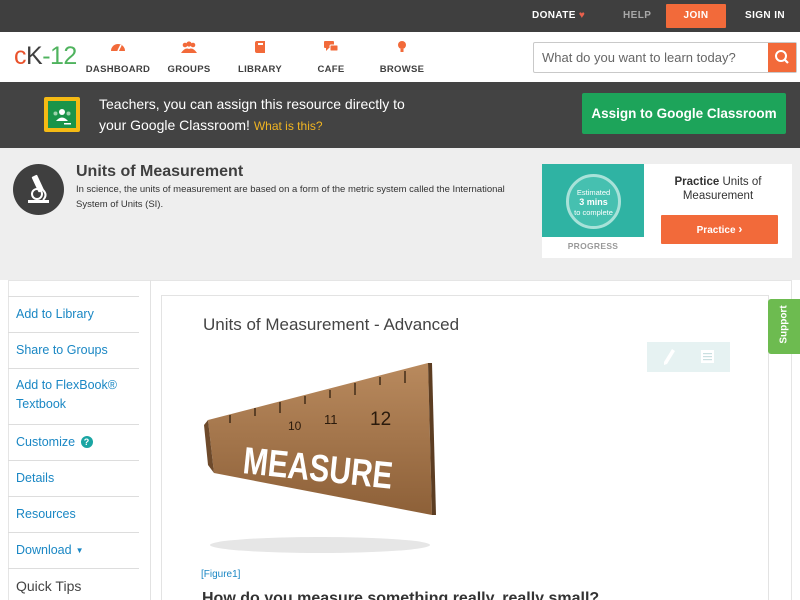 This screenshot has width=800, height=600. What do you see at coordinates (73, 478) in the screenshot?
I see `sidebar-item-details: Details` at bounding box center [73, 478].